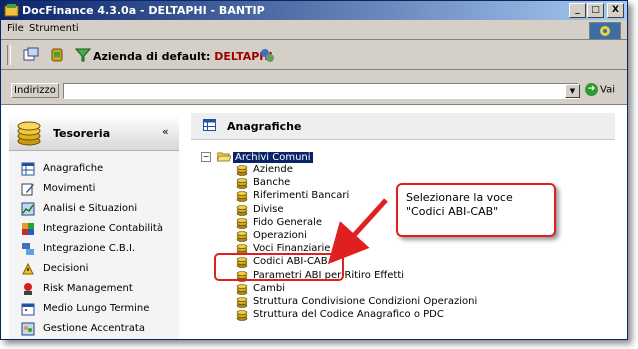 This screenshot has width=638, height=349. I want to click on callout-box: Selezionare la voce "Codici ABI-CAB", so click(476, 210).